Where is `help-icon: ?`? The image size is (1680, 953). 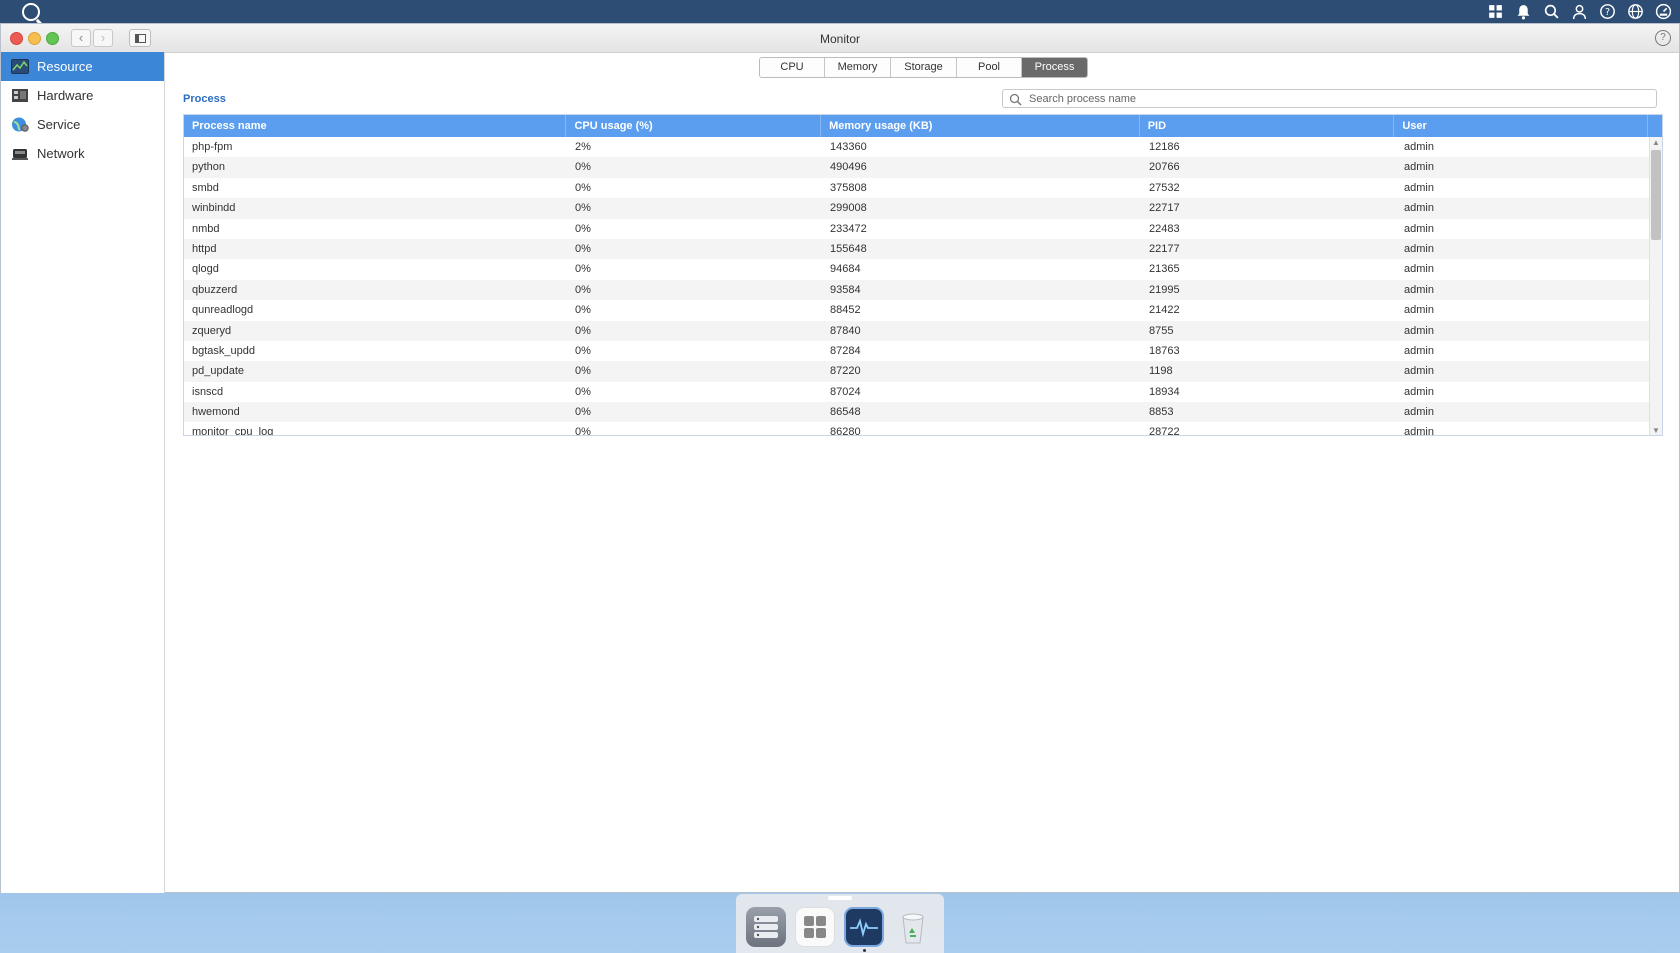 help-icon: ? is located at coordinates (1607, 12).